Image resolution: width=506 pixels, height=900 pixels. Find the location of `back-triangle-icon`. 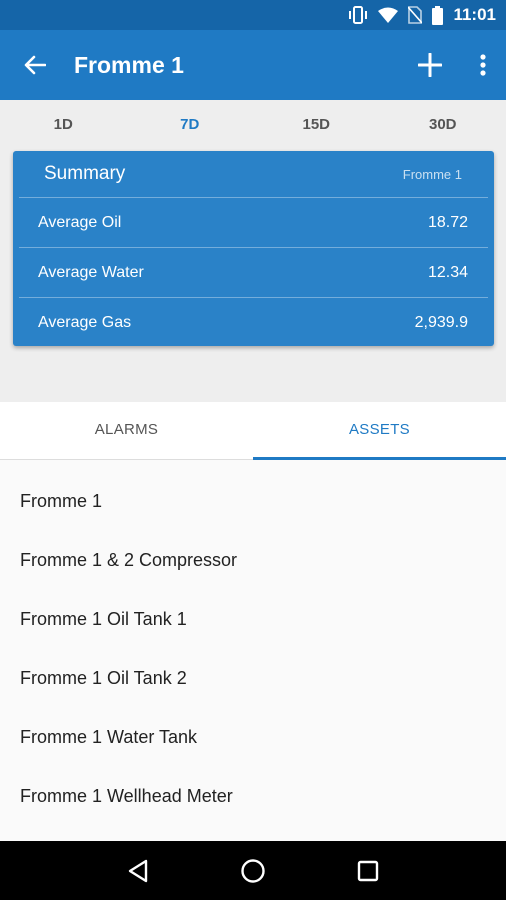

back-triangle-icon is located at coordinates (137, 870).